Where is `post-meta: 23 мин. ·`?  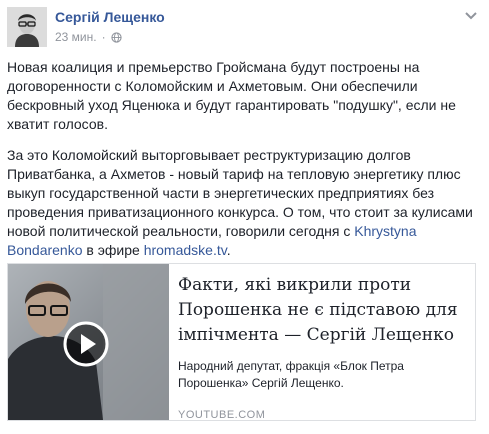
post-meta: 23 мин. · is located at coordinates (88, 37).